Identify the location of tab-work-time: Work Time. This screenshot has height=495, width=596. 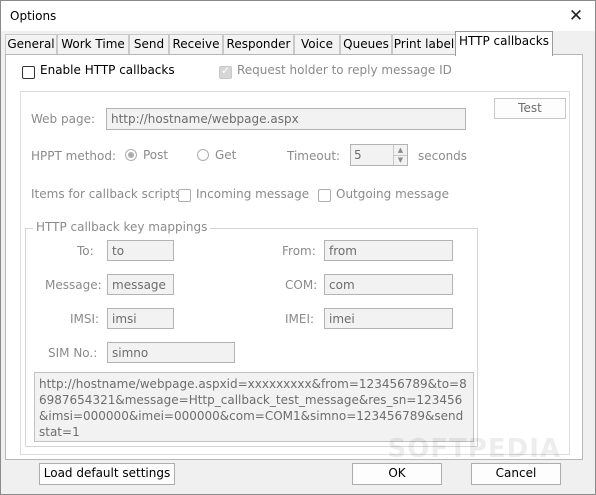
(93, 44).